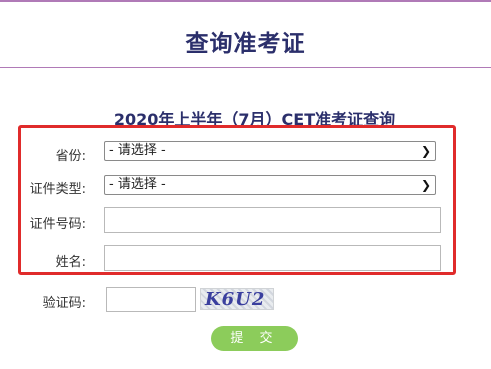 This screenshot has width=491, height=369. I want to click on province-label: 省份:, so click(70, 156).